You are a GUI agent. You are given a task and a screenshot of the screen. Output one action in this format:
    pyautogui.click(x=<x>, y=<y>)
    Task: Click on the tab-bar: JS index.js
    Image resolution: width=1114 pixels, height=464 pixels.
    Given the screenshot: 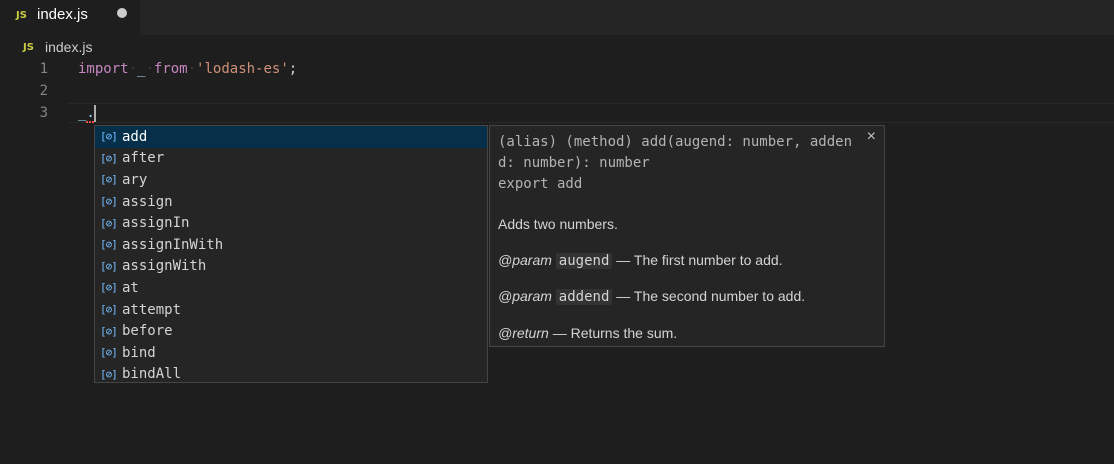 What is the action you would take?
    pyautogui.click(x=557, y=17)
    